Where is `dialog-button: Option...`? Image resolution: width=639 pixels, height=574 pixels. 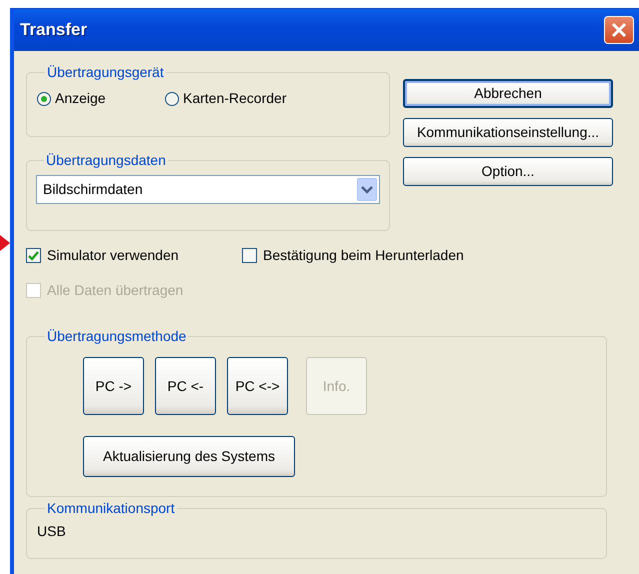
dialog-button: Option... is located at coordinates (508, 171).